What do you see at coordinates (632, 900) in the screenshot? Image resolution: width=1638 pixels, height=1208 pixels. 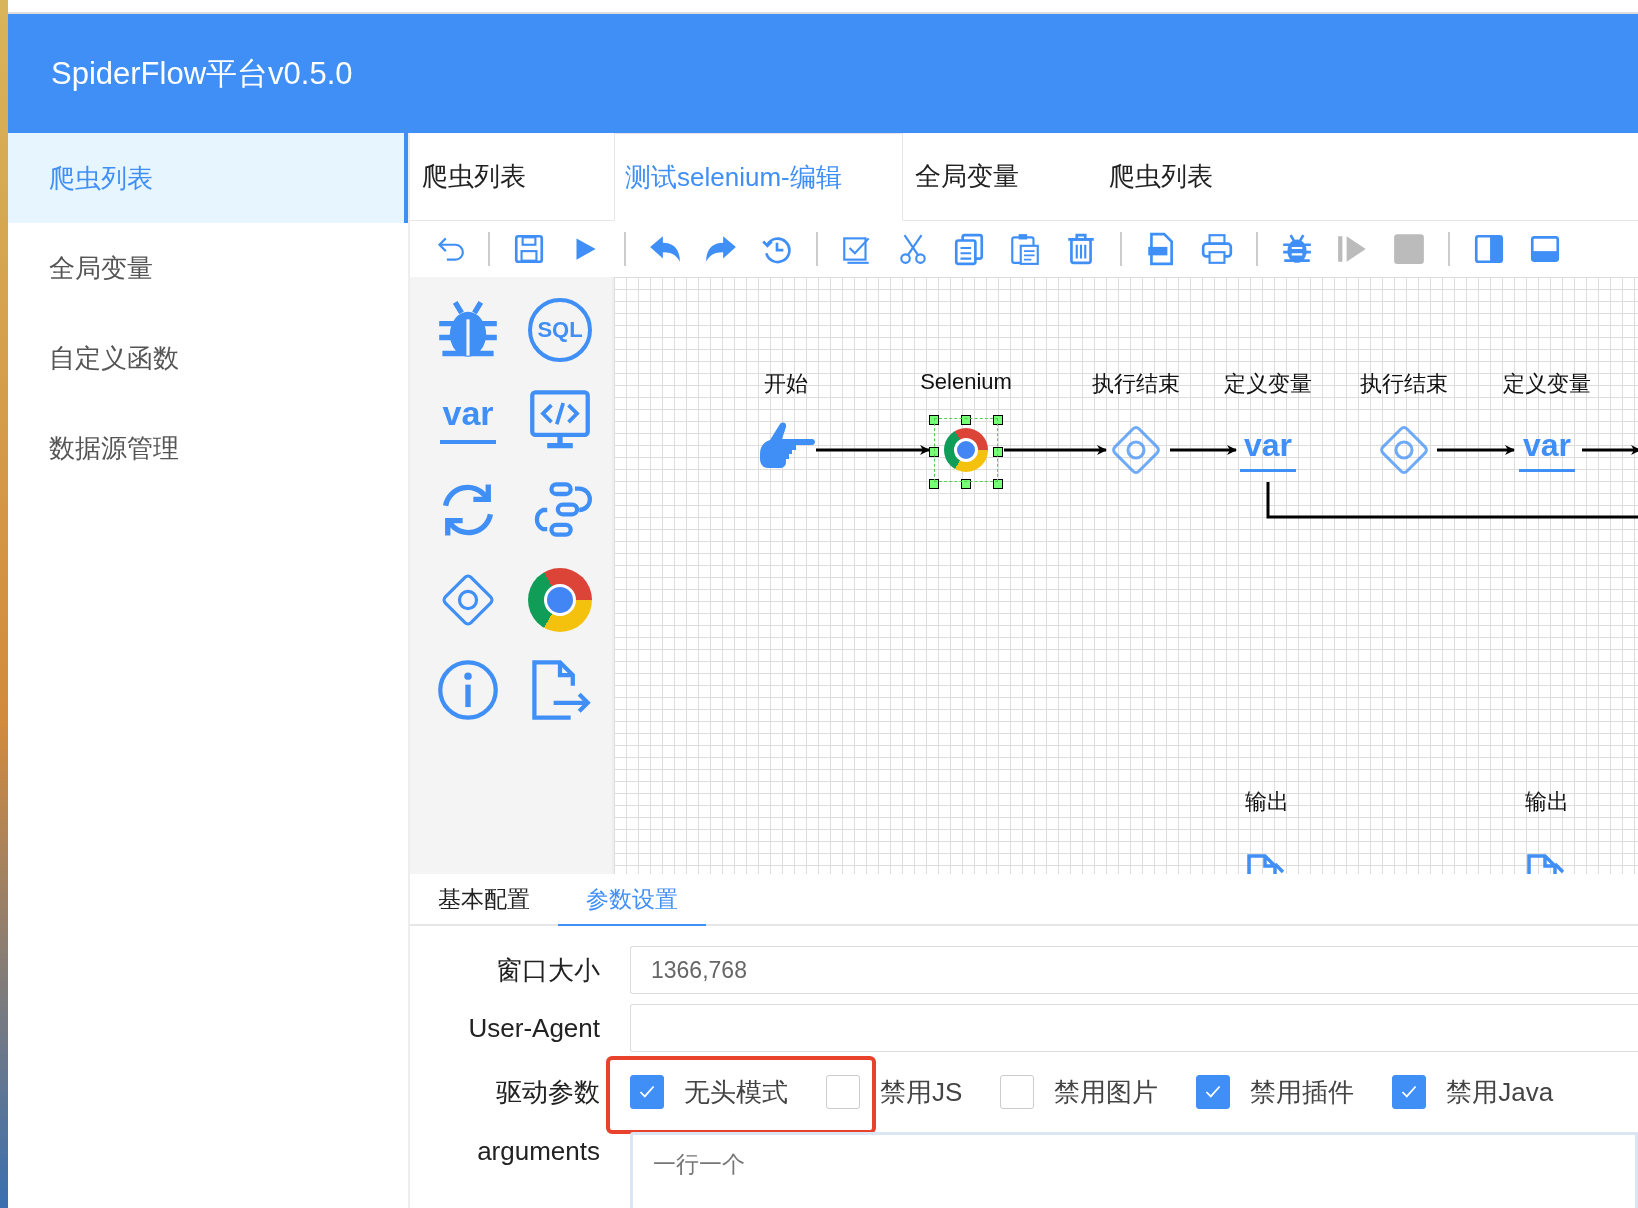 I see `config-tab: 参数设置` at bounding box center [632, 900].